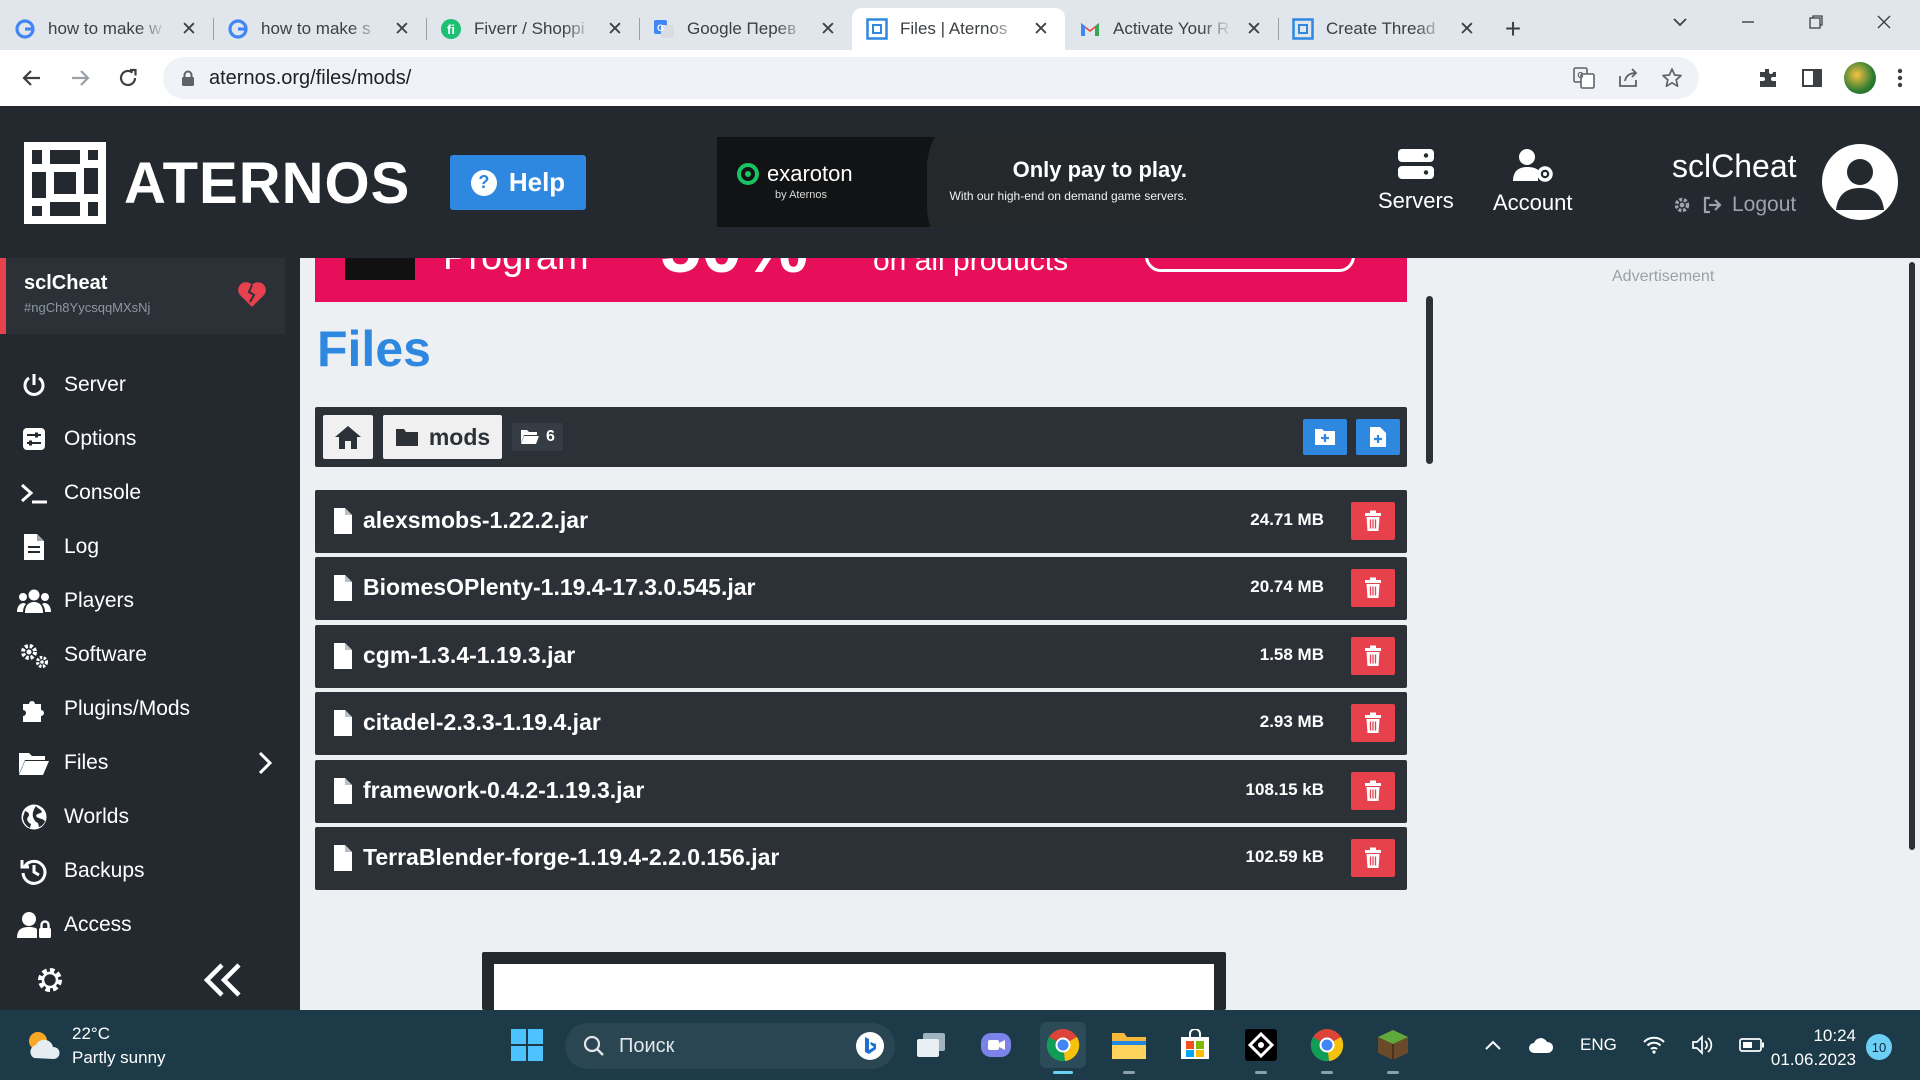 The height and width of the screenshot is (1080, 1920). I want to click on taskbar-search: Поиск, so click(730, 1046).